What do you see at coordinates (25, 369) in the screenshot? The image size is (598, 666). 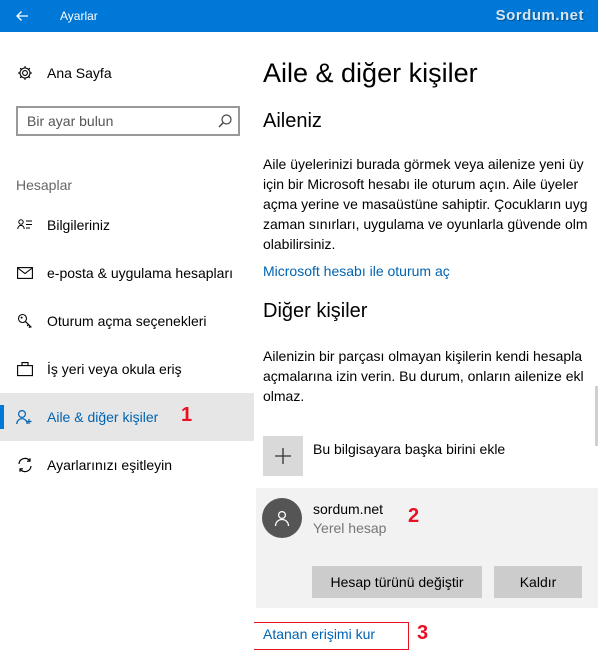 I see `briefcase-icon` at bounding box center [25, 369].